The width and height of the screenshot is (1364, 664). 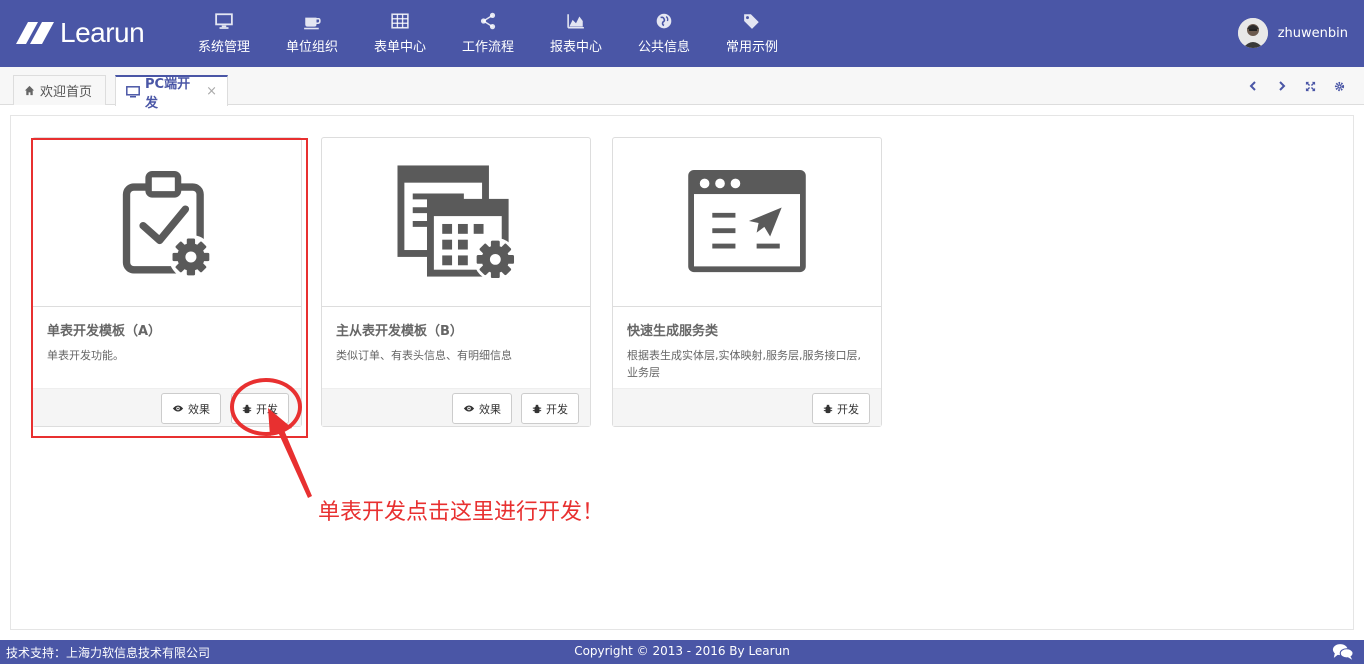 I want to click on logo: Learun, so click(x=78, y=32).